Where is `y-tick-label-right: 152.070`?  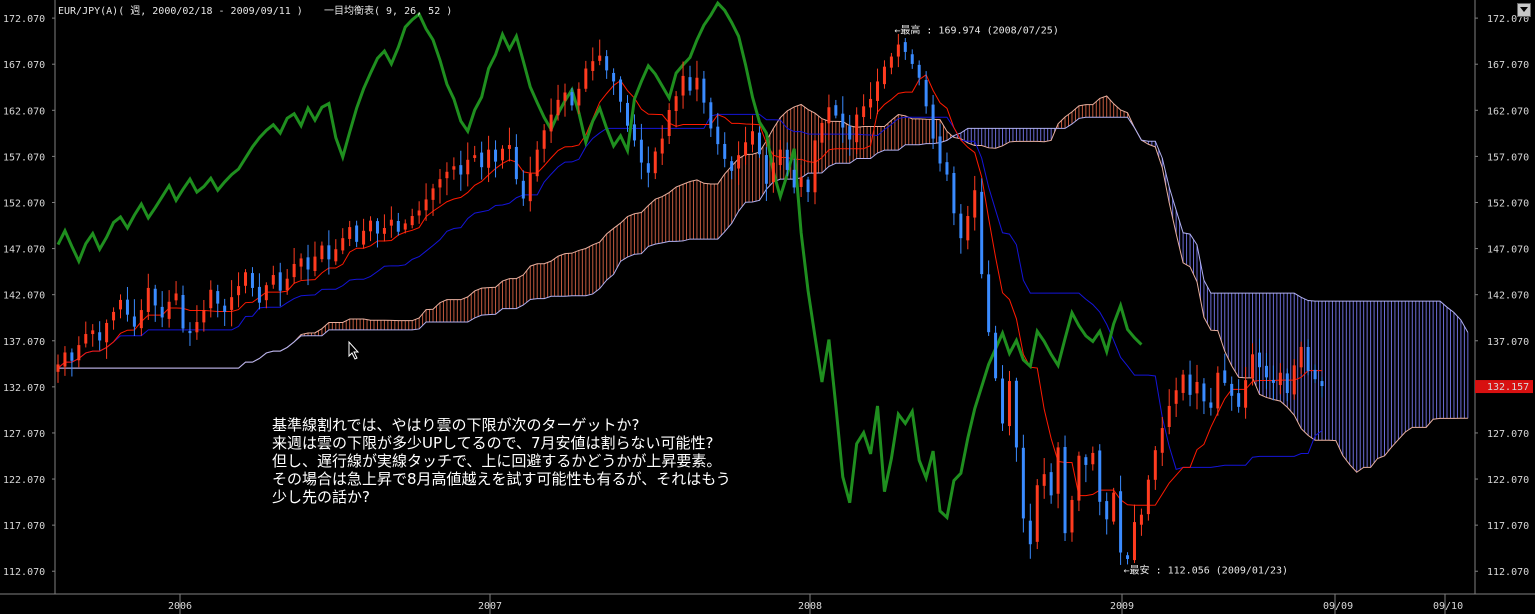
y-tick-label-right: 152.070 is located at coordinates (1508, 203).